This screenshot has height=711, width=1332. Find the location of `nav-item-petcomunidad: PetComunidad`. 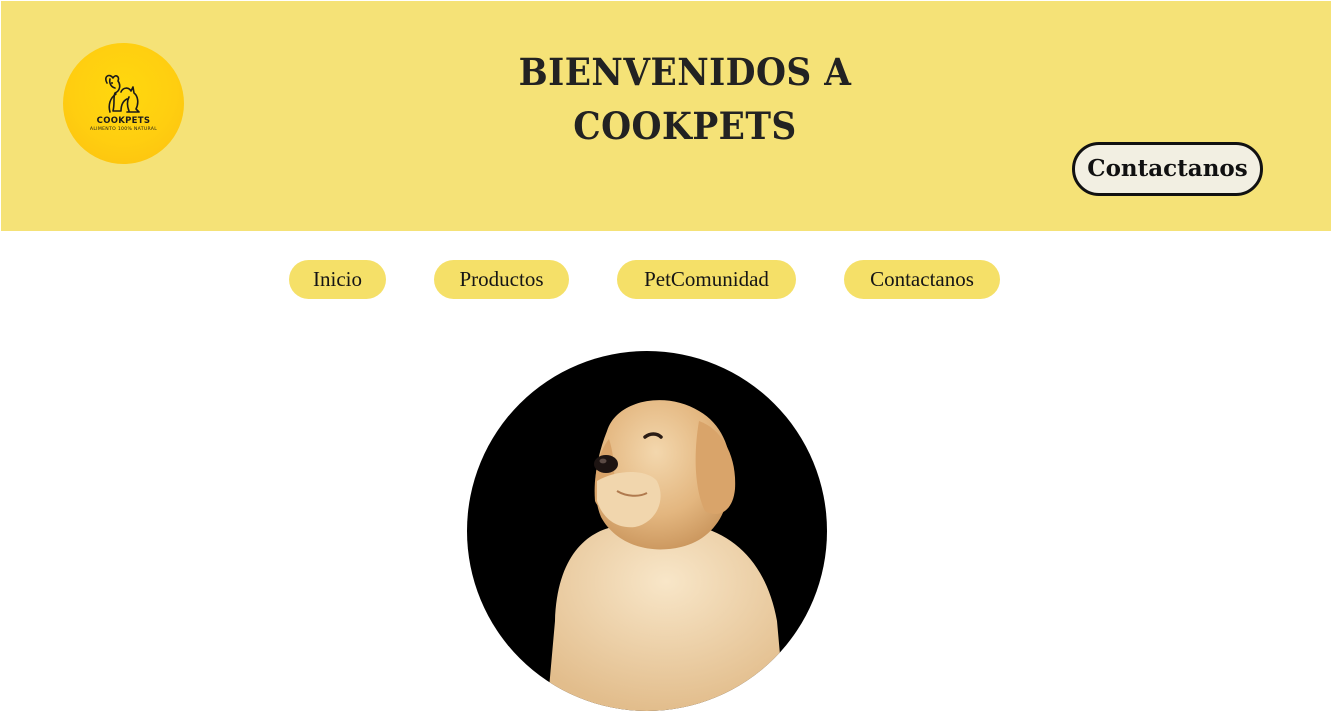

nav-item-petcomunidad: PetComunidad is located at coordinates (706, 279).